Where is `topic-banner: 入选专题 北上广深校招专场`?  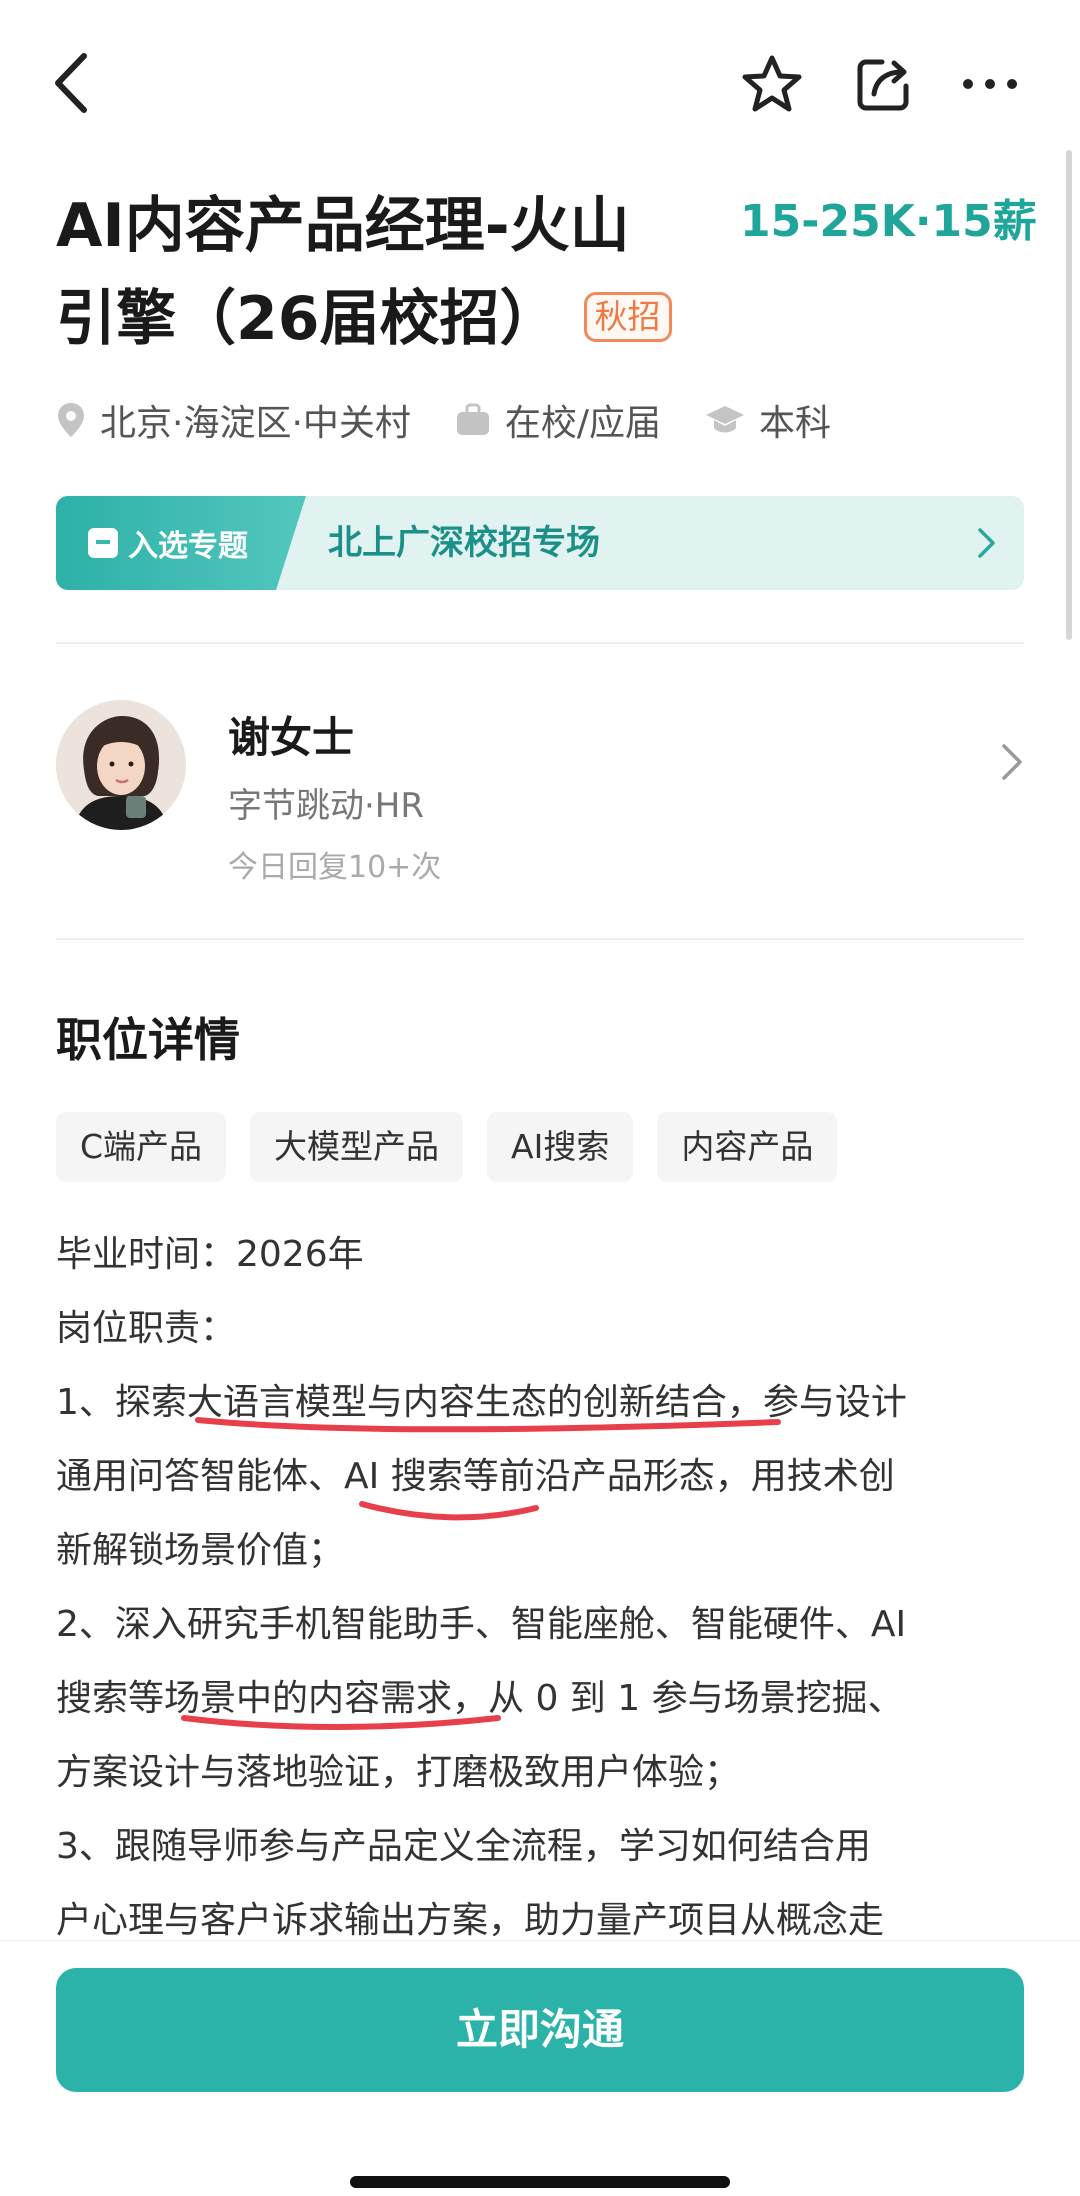 topic-banner: 入选专题 北上广深校招专场 is located at coordinates (540, 543).